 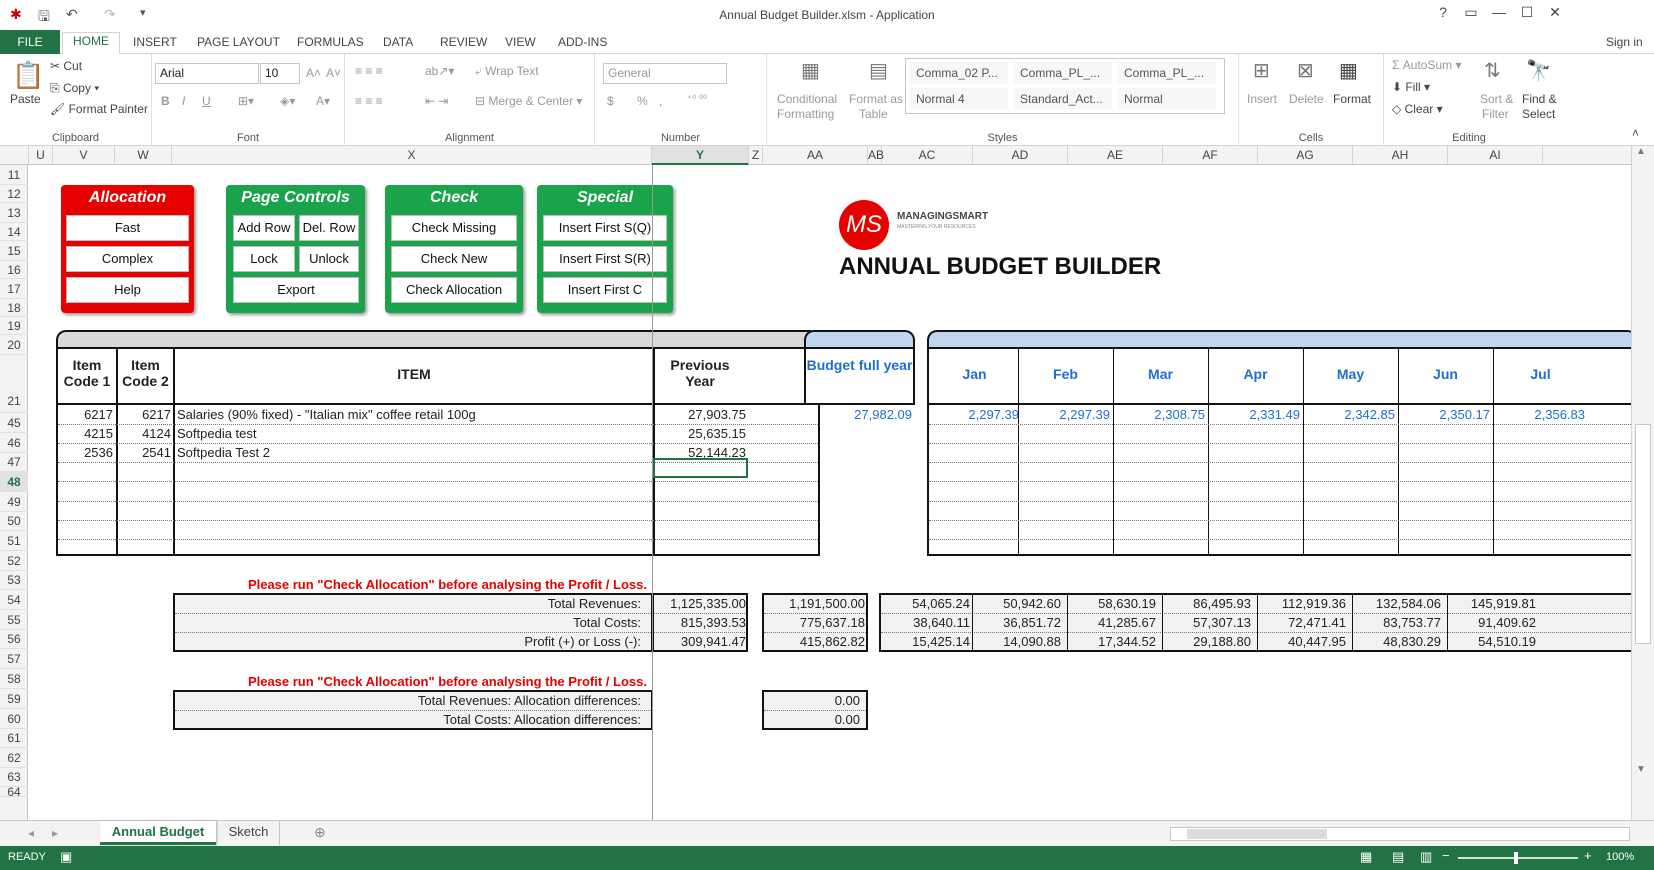 What do you see at coordinates (1491, 603) in the screenshot?
I see `totals-month-value: 145,919.81` at bounding box center [1491, 603].